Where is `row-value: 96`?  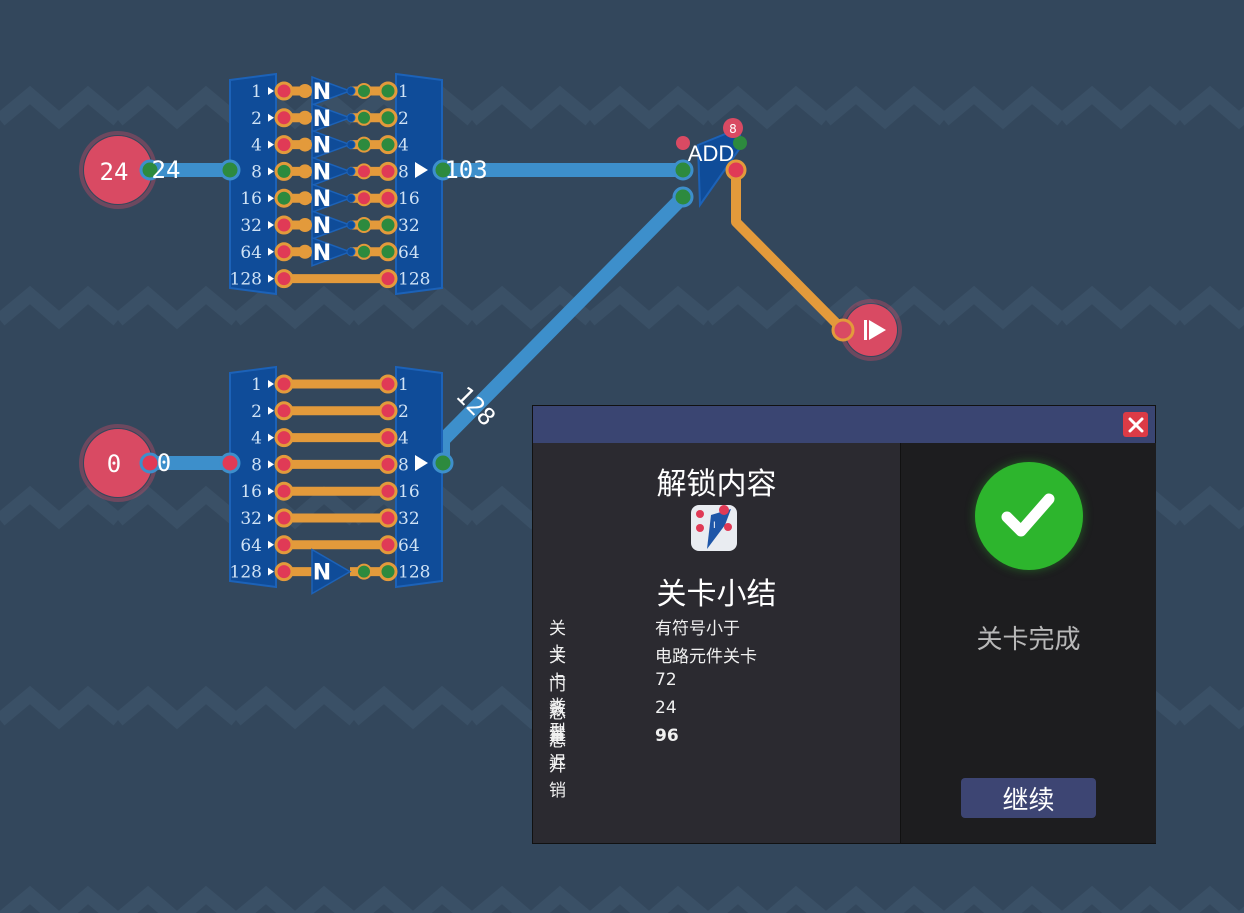 row-value: 96 is located at coordinates (667, 736).